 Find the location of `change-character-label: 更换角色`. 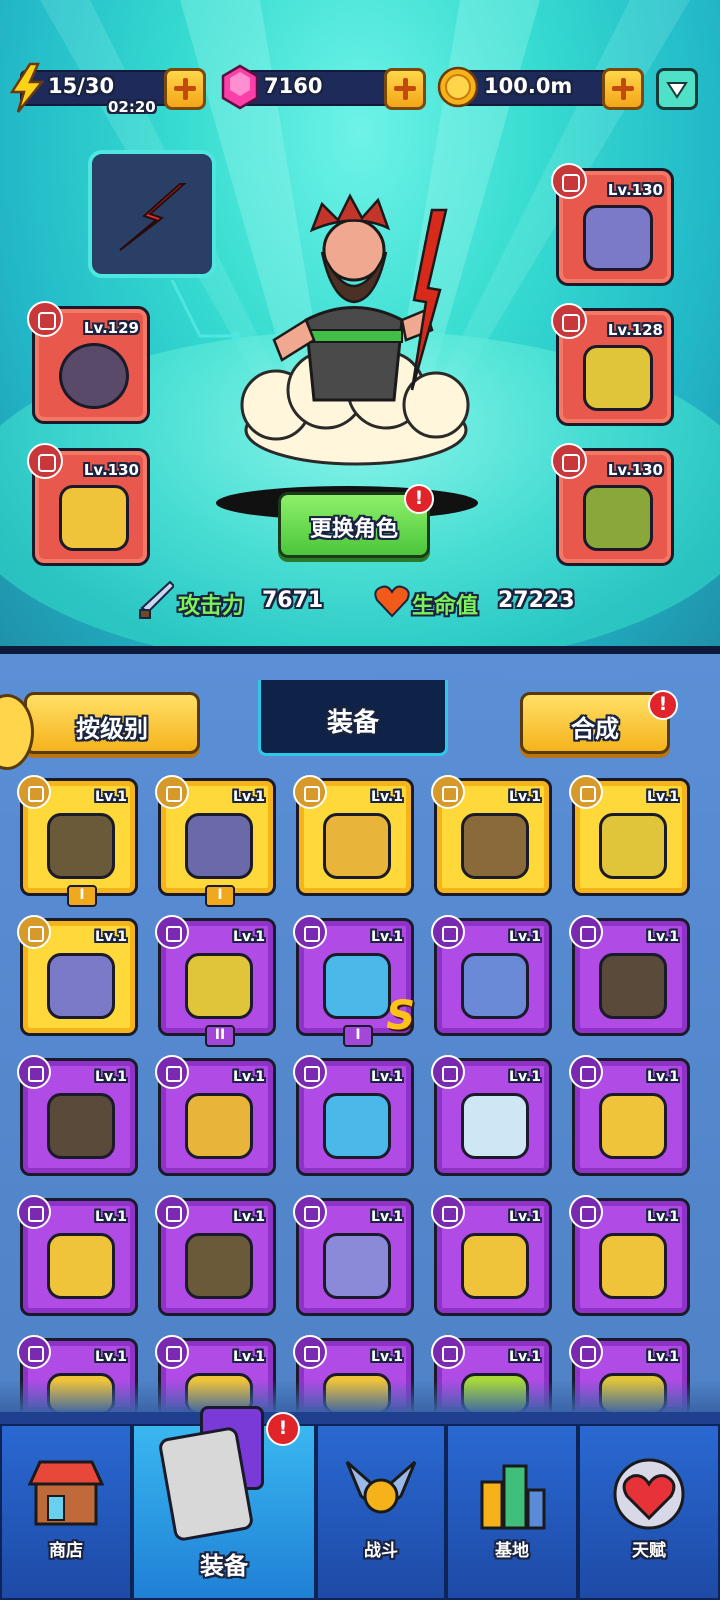

change-character-label: 更换角色 is located at coordinates (353, 529).